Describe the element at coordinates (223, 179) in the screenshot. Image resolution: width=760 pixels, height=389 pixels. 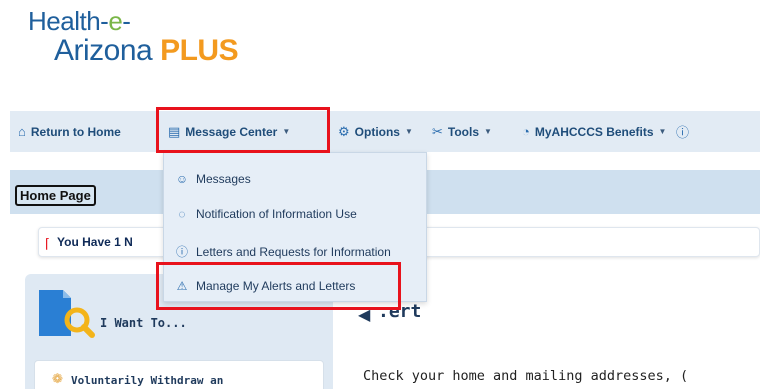
I see `menu-item-label: Messages` at that location.